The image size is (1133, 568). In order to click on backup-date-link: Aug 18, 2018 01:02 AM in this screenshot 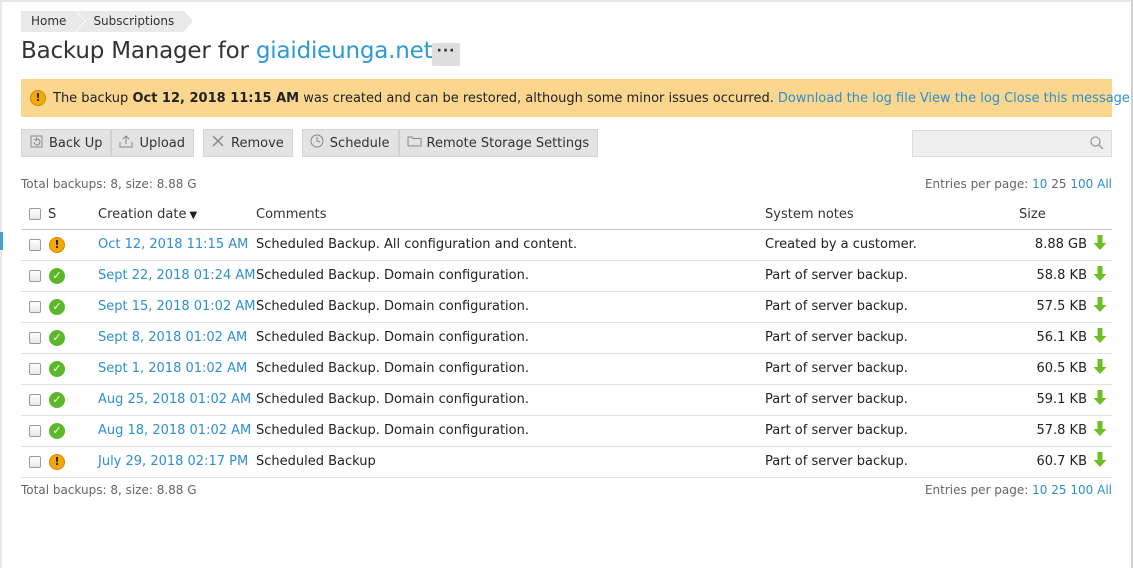, I will do `click(174, 430)`.